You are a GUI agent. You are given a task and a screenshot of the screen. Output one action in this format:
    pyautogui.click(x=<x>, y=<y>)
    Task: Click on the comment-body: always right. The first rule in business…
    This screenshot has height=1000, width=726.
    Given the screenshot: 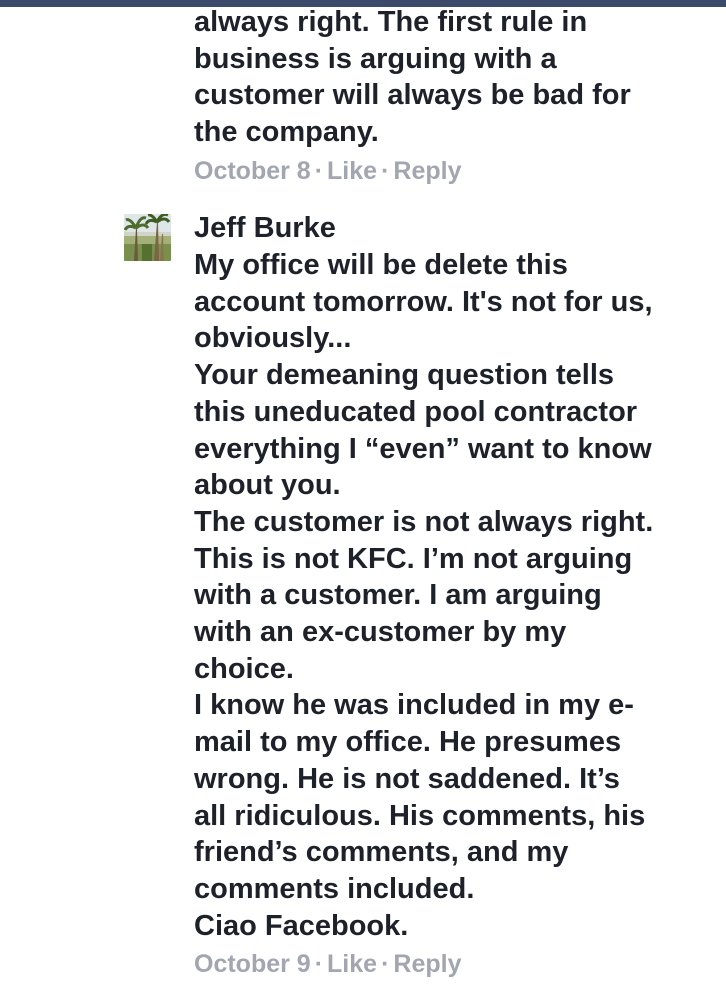 What is the action you would take?
    pyautogui.click(x=454, y=95)
    